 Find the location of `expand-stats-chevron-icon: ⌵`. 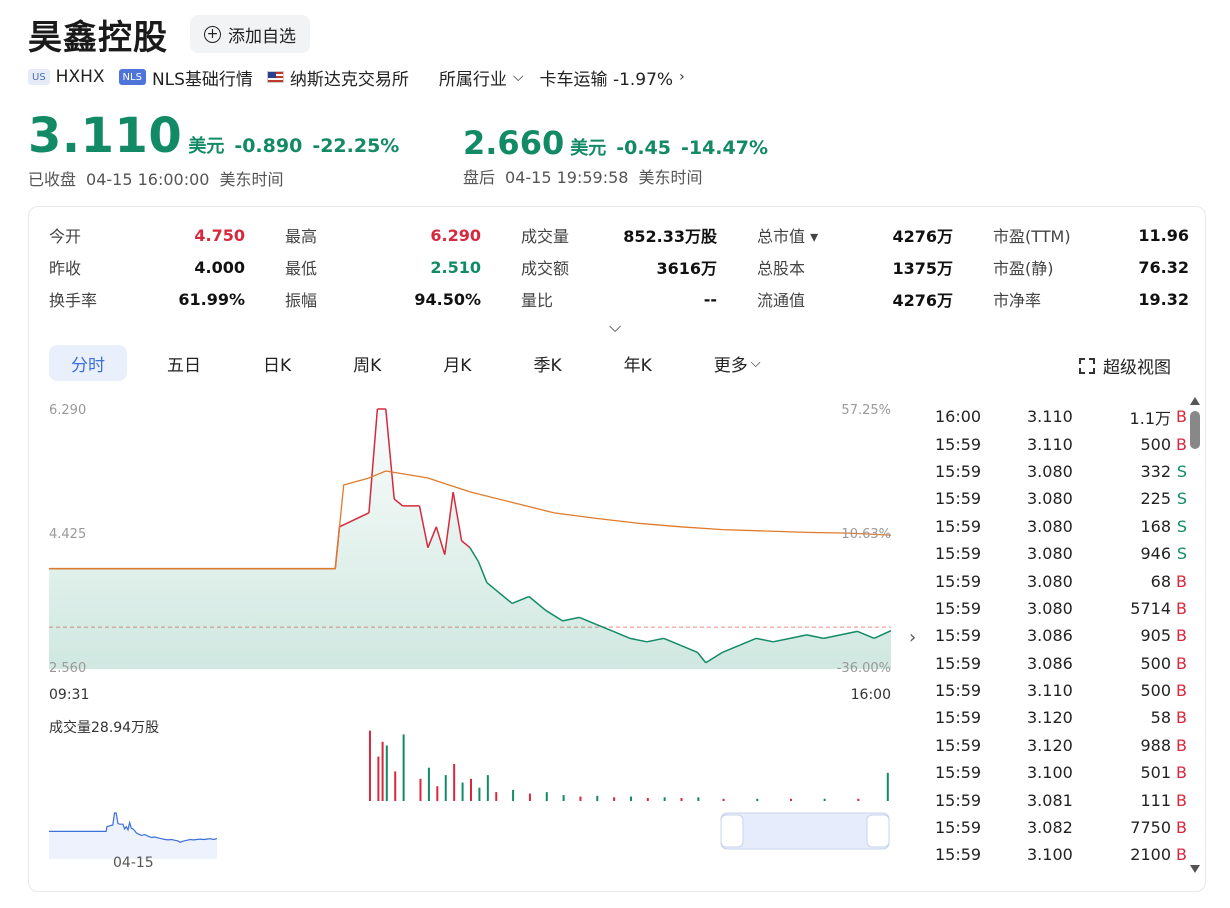

expand-stats-chevron-icon: ⌵ is located at coordinates (615, 327).